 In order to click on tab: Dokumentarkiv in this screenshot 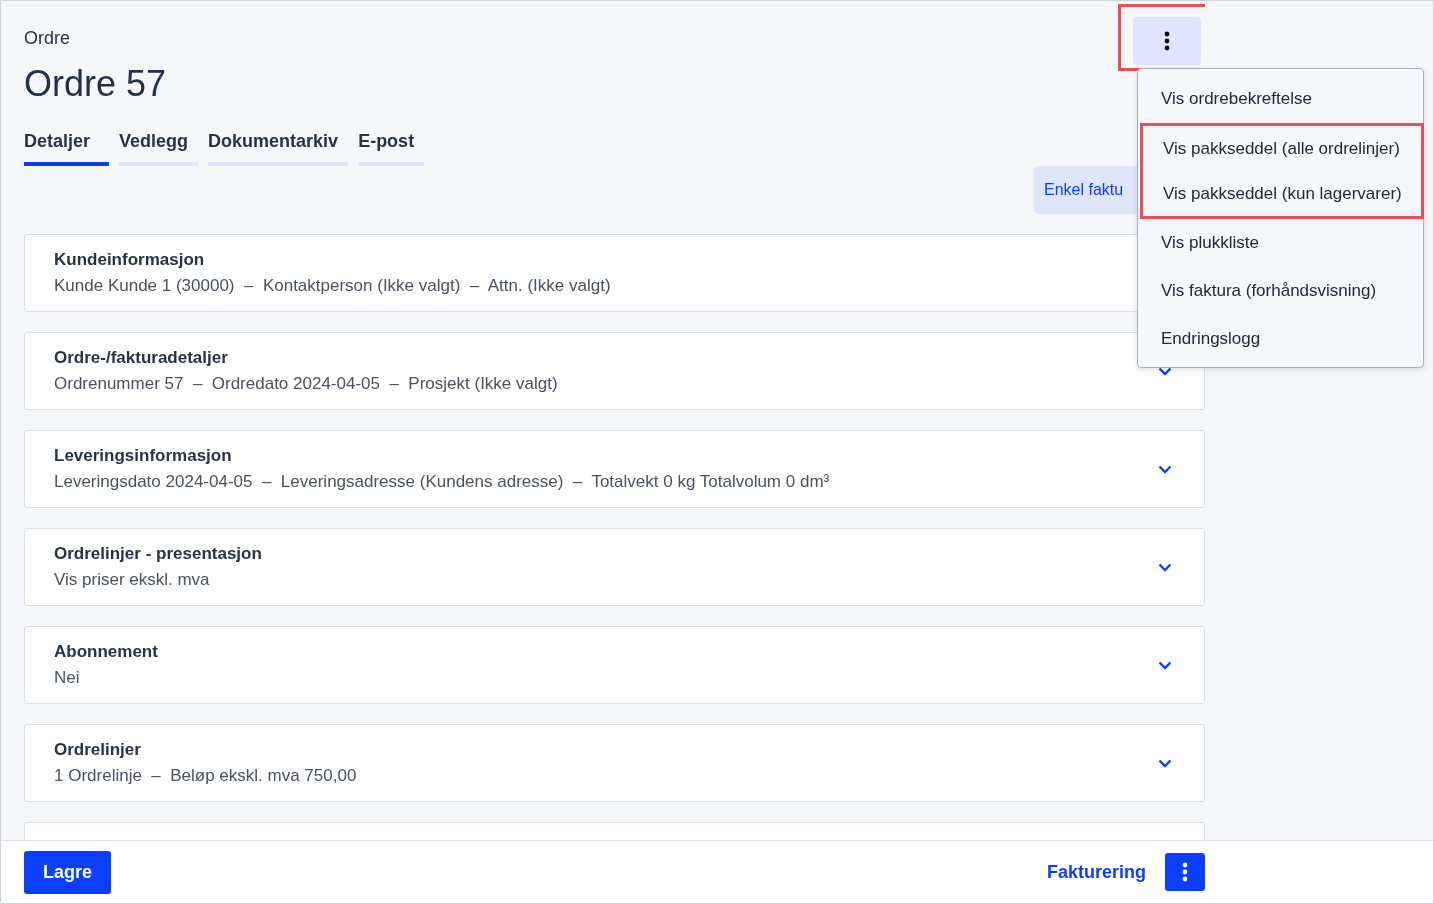, I will do `click(278, 148)`.